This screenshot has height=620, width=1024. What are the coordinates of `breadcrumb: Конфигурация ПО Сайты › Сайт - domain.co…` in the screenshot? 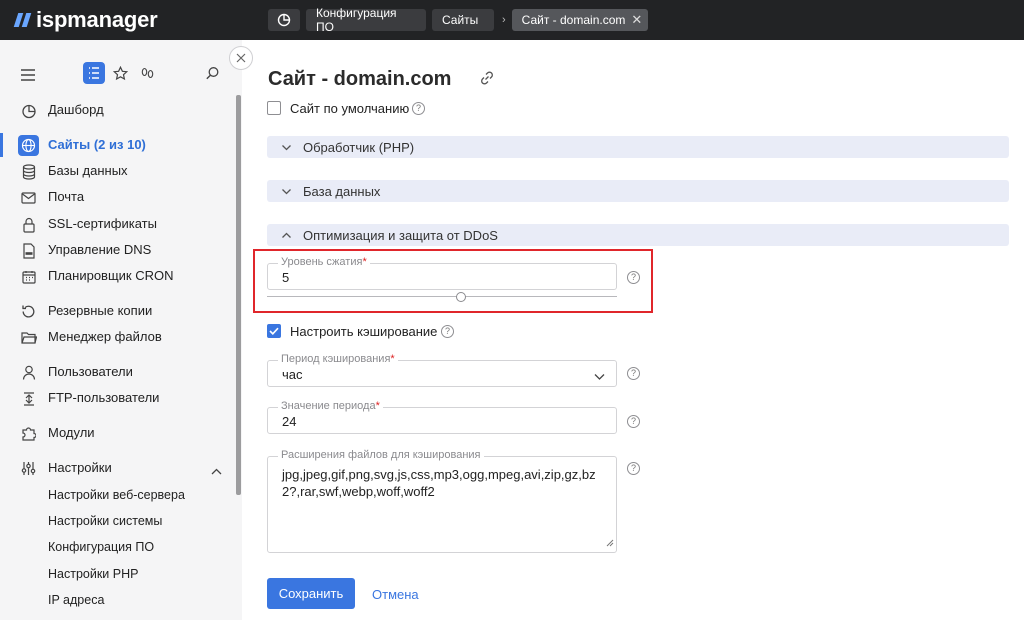 It's located at (461, 20).